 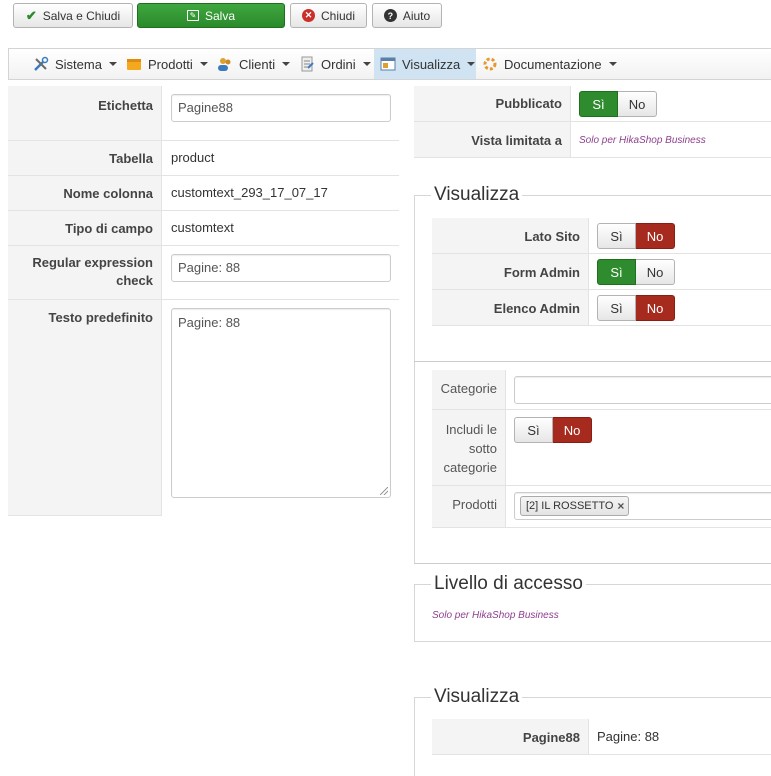 What do you see at coordinates (469, 447) in the screenshot?
I see `include-sub-label: Includi le sotto categorie` at bounding box center [469, 447].